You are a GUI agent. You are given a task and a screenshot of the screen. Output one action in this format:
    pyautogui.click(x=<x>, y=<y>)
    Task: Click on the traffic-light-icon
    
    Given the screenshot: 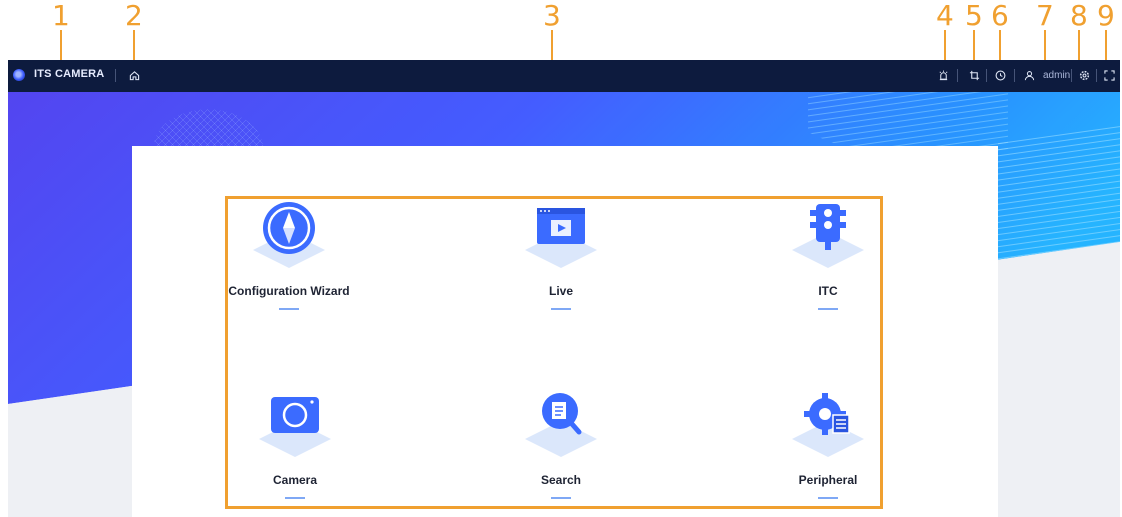 What is the action you would take?
    pyautogui.click(x=828, y=234)
    